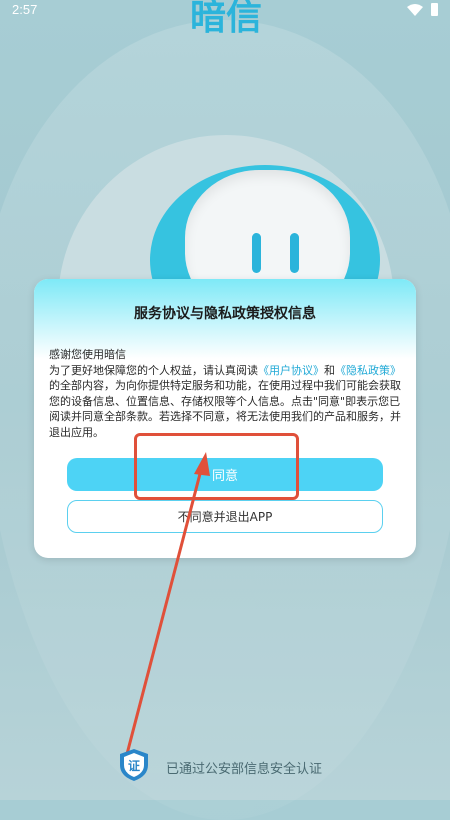  Describe the element at coordinates (368, 370) in the screenshot. I see `privacy-policy-link: 《隐私政策》` at that location.